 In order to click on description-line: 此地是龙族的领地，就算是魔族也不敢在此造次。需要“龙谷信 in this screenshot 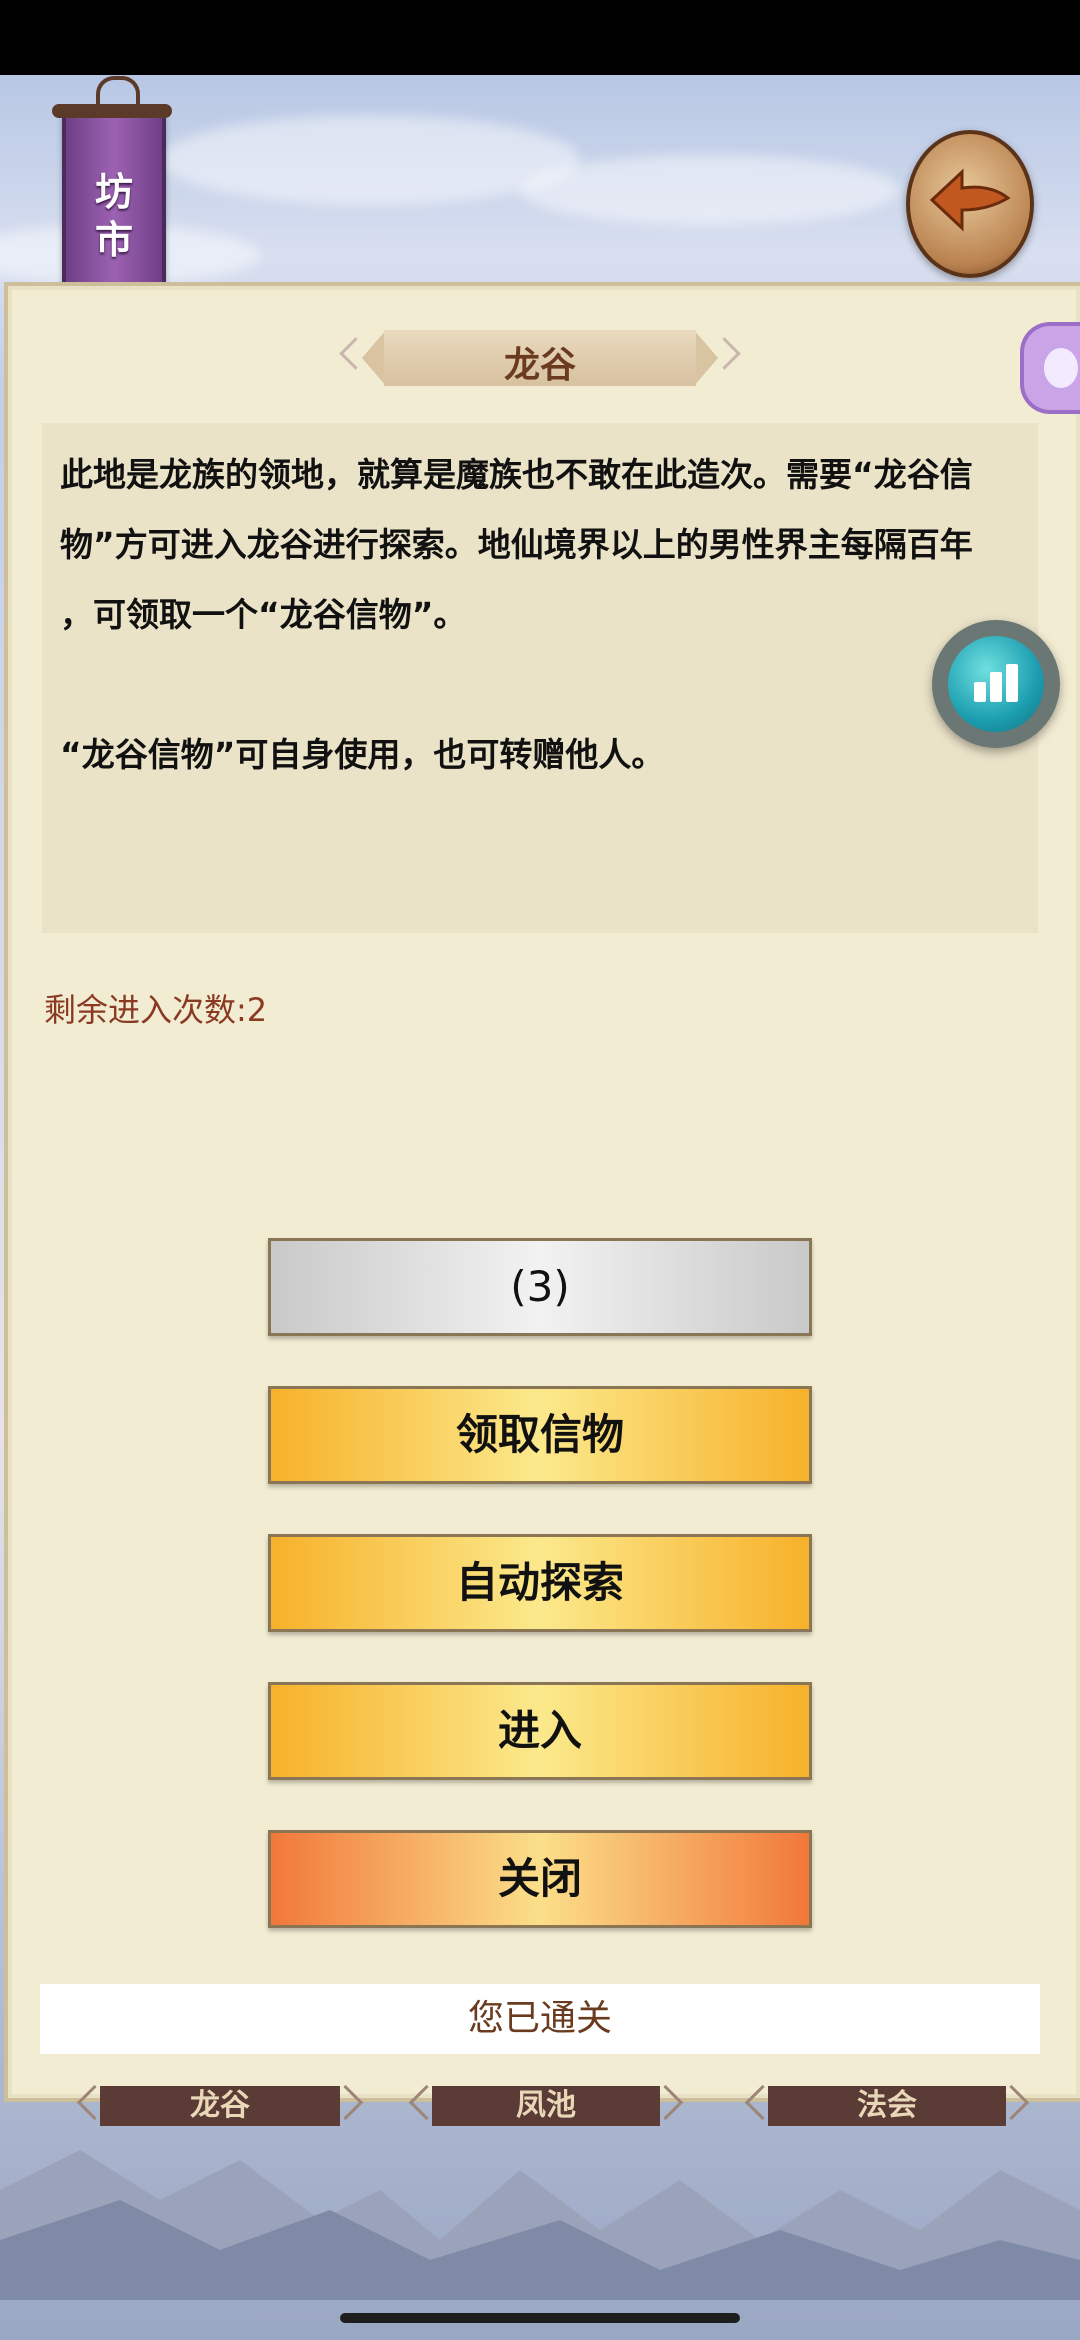, I will do `click(516, 474)`.